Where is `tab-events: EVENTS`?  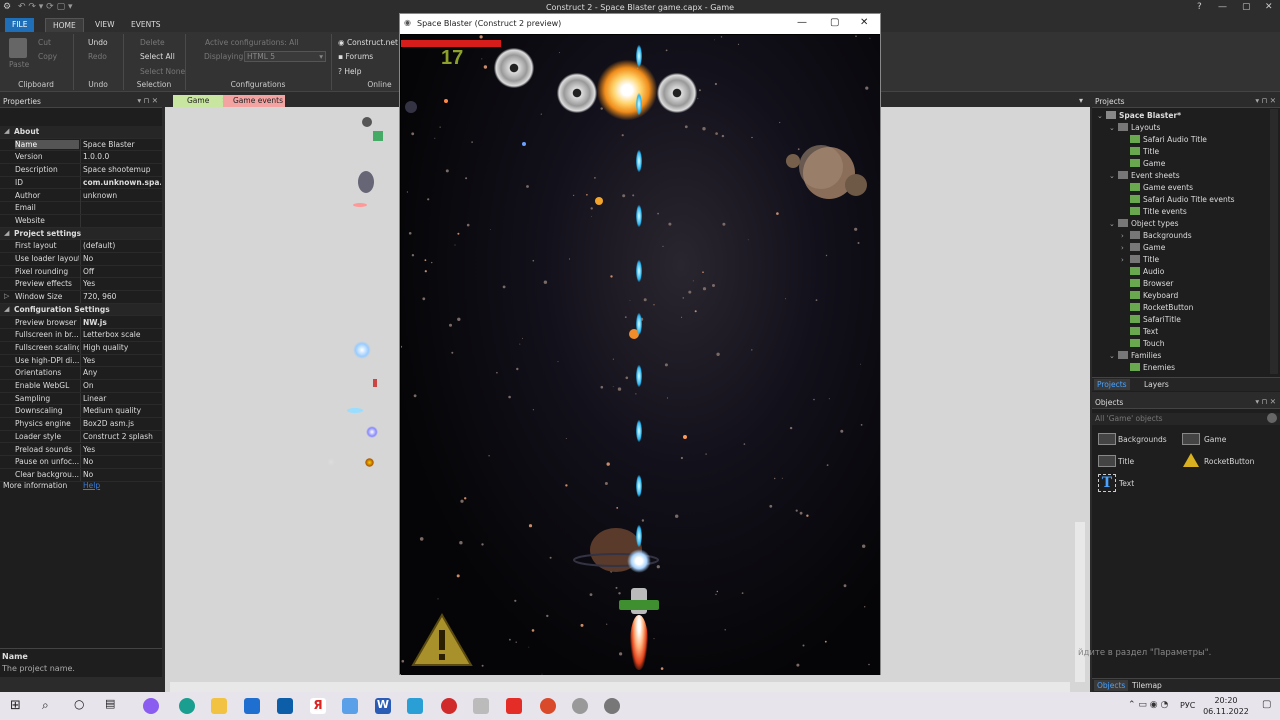
tab-events: EVENTS is located at coordinates (146, 25).